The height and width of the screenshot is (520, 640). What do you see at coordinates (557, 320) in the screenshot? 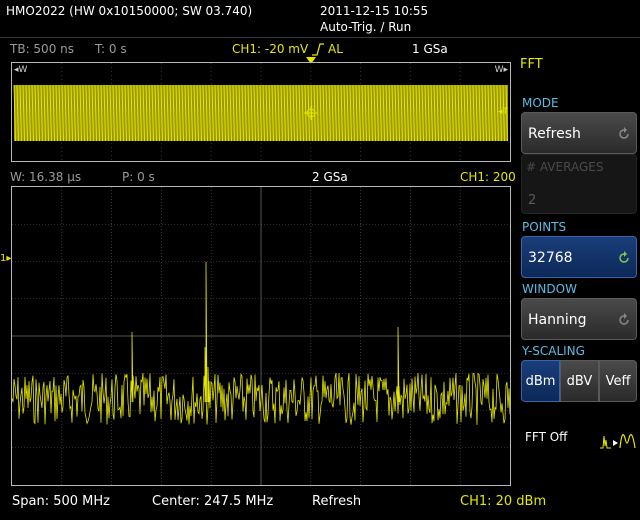
I see `window-value: Hanning` at bounding box center [557, 320].